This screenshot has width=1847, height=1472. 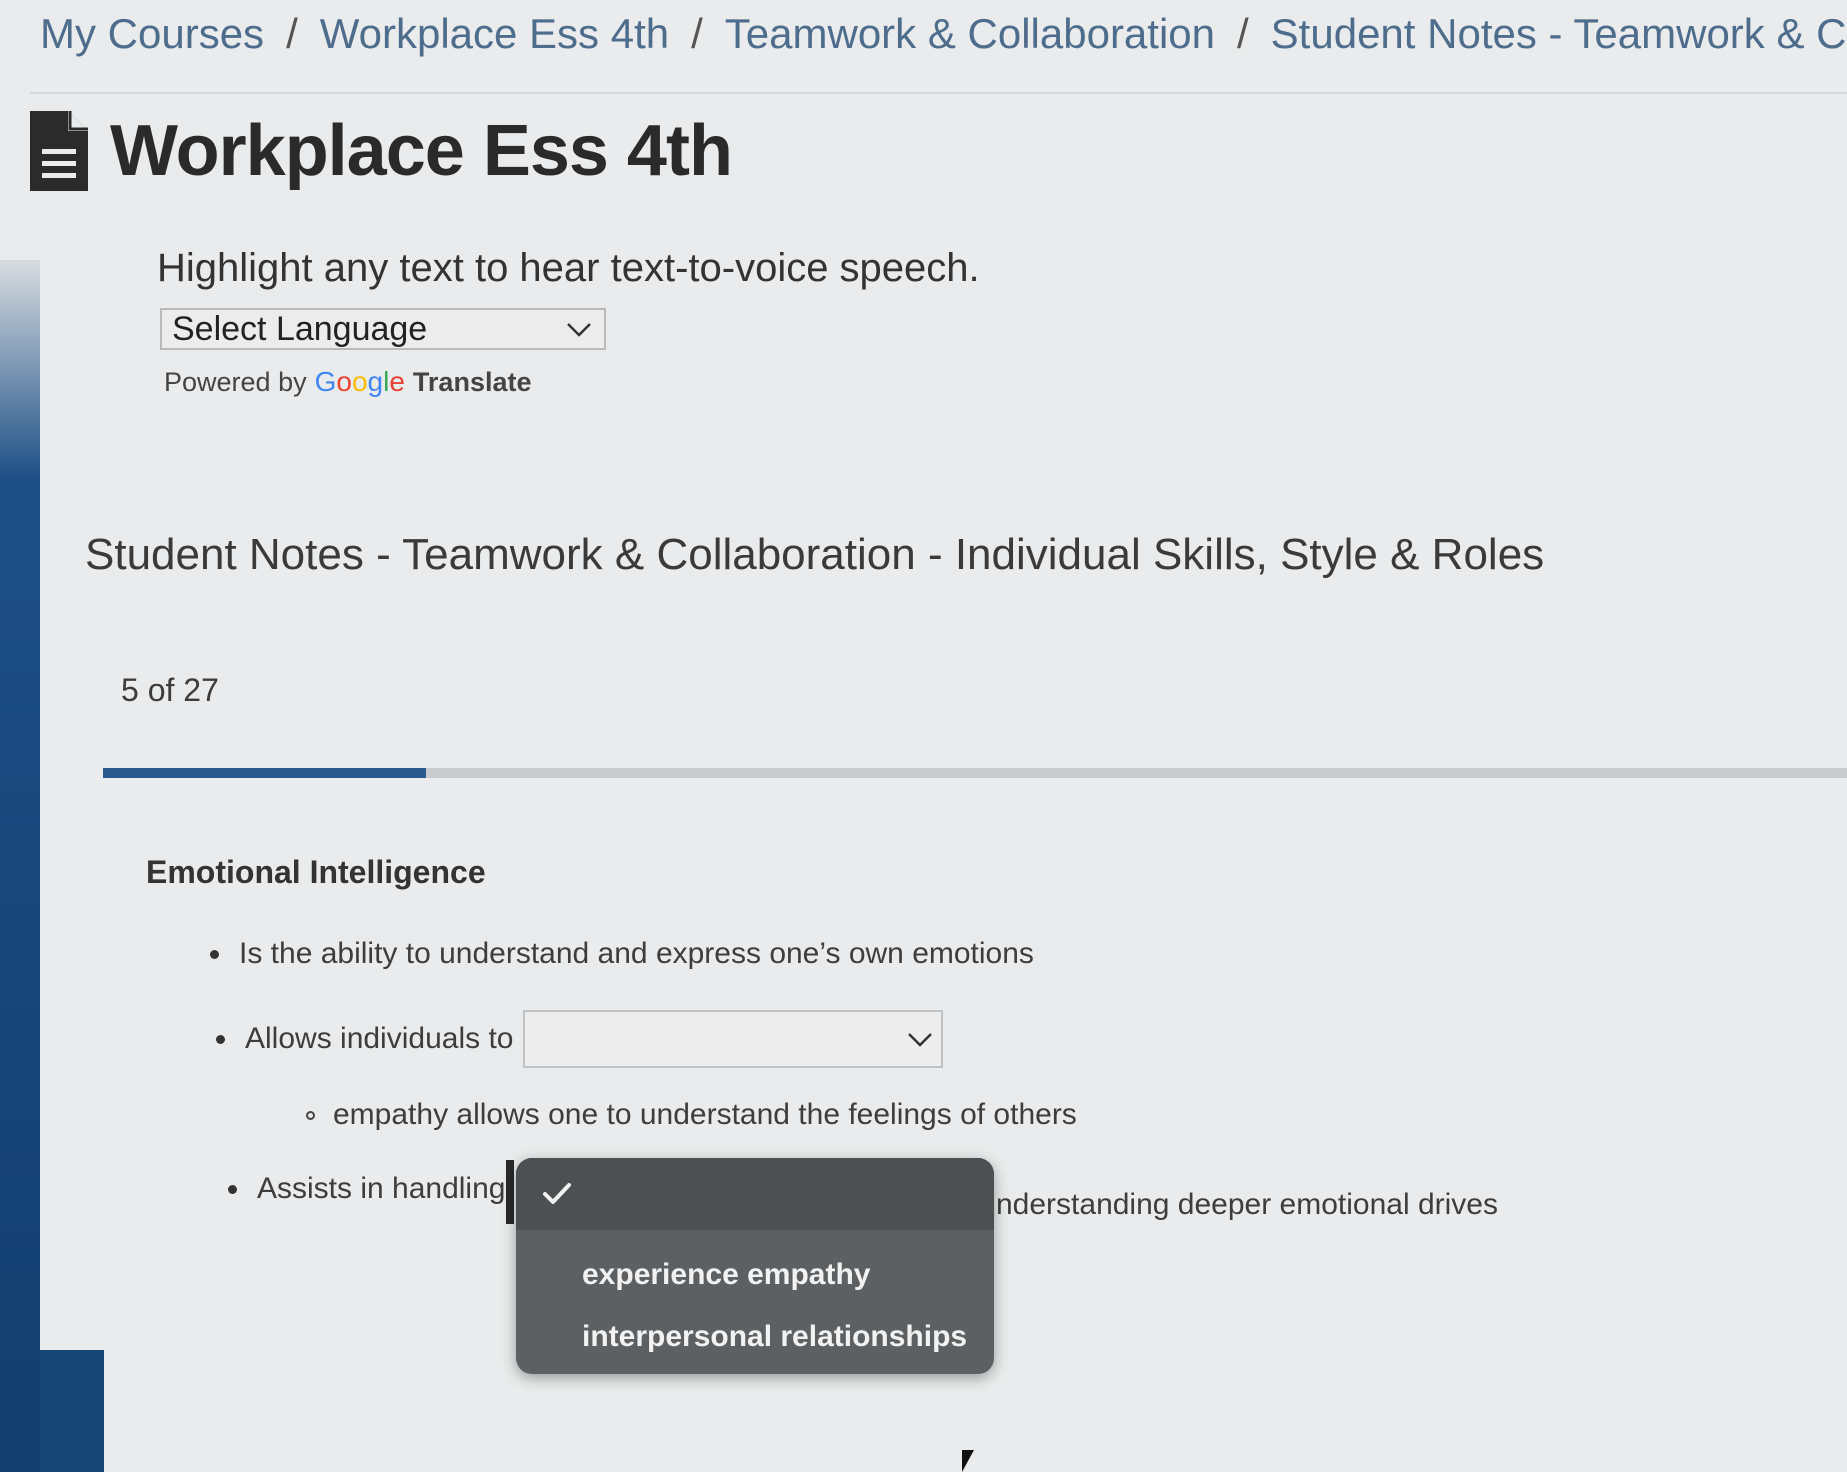 I want to click on document-icon, so click(x=59, y=151).